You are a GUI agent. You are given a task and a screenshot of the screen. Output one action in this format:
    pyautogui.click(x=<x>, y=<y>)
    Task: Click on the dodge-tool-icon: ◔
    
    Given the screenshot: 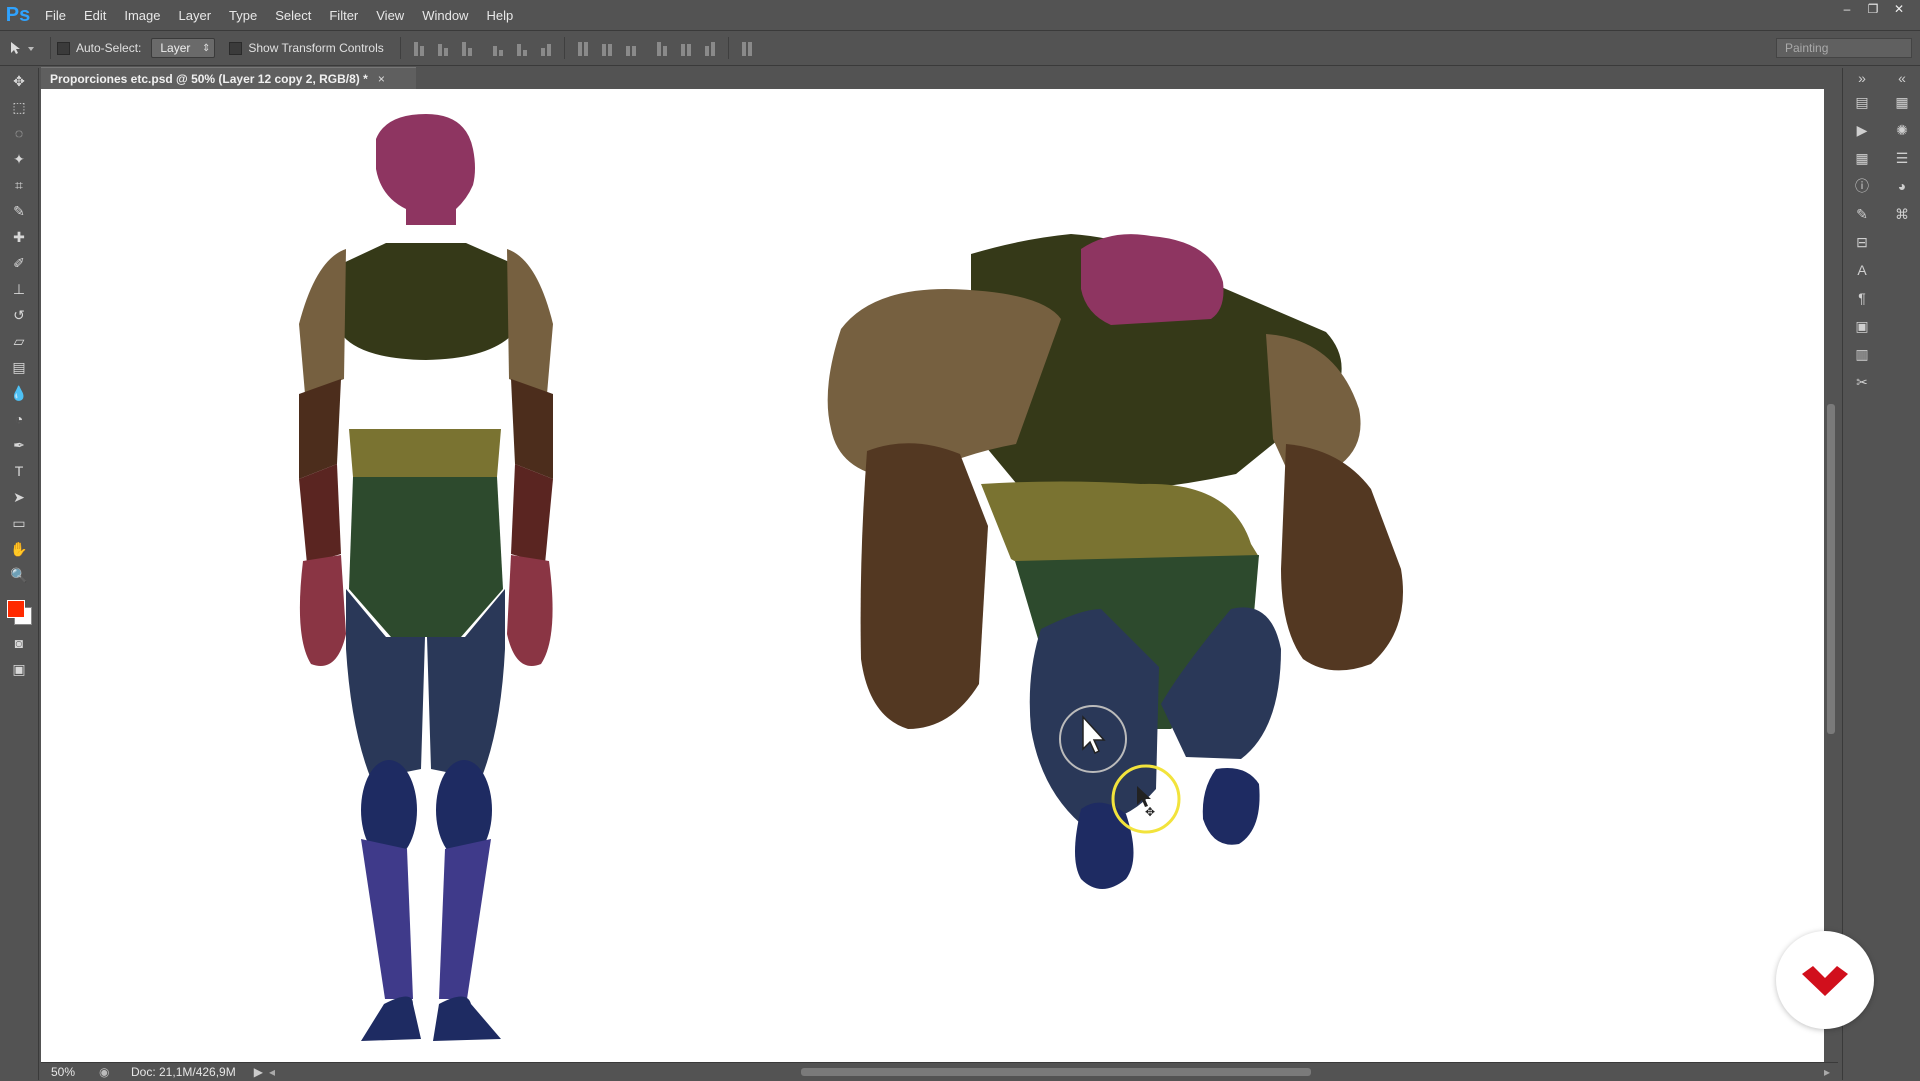 What is the action you would take?
    pyautogui.click(x=19, y=419)
    